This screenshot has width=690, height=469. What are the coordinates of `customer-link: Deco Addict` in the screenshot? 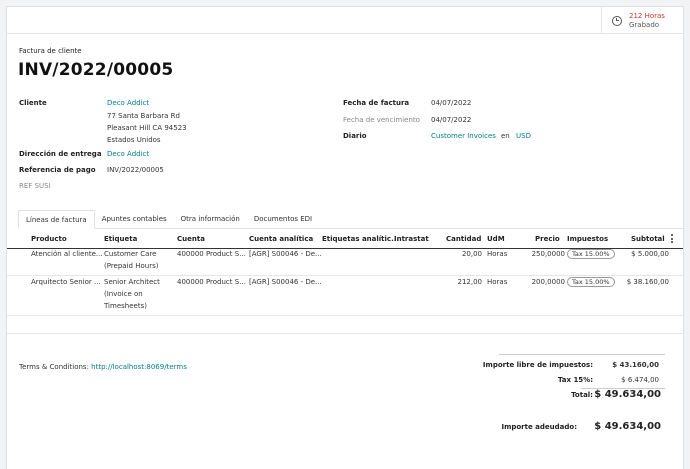 It's located at (128, 103).